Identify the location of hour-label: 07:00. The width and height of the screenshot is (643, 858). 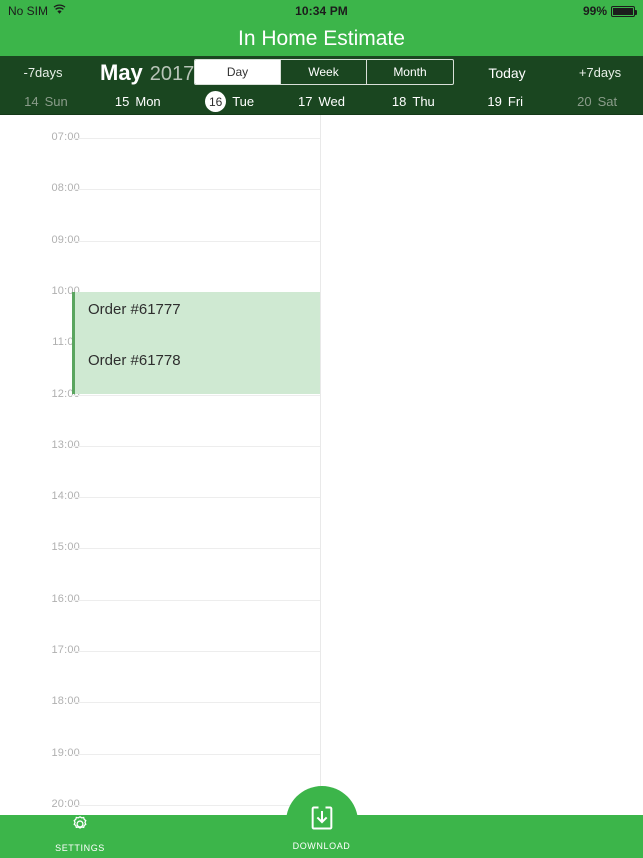
(65, 137).